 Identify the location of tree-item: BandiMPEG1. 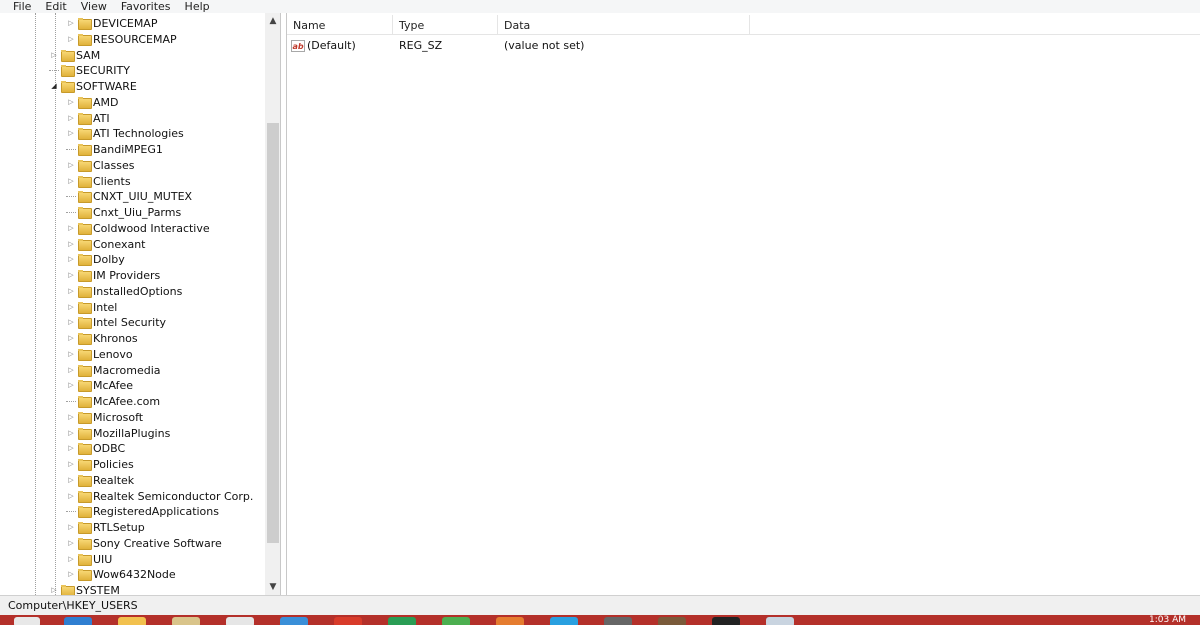
(114, 149).